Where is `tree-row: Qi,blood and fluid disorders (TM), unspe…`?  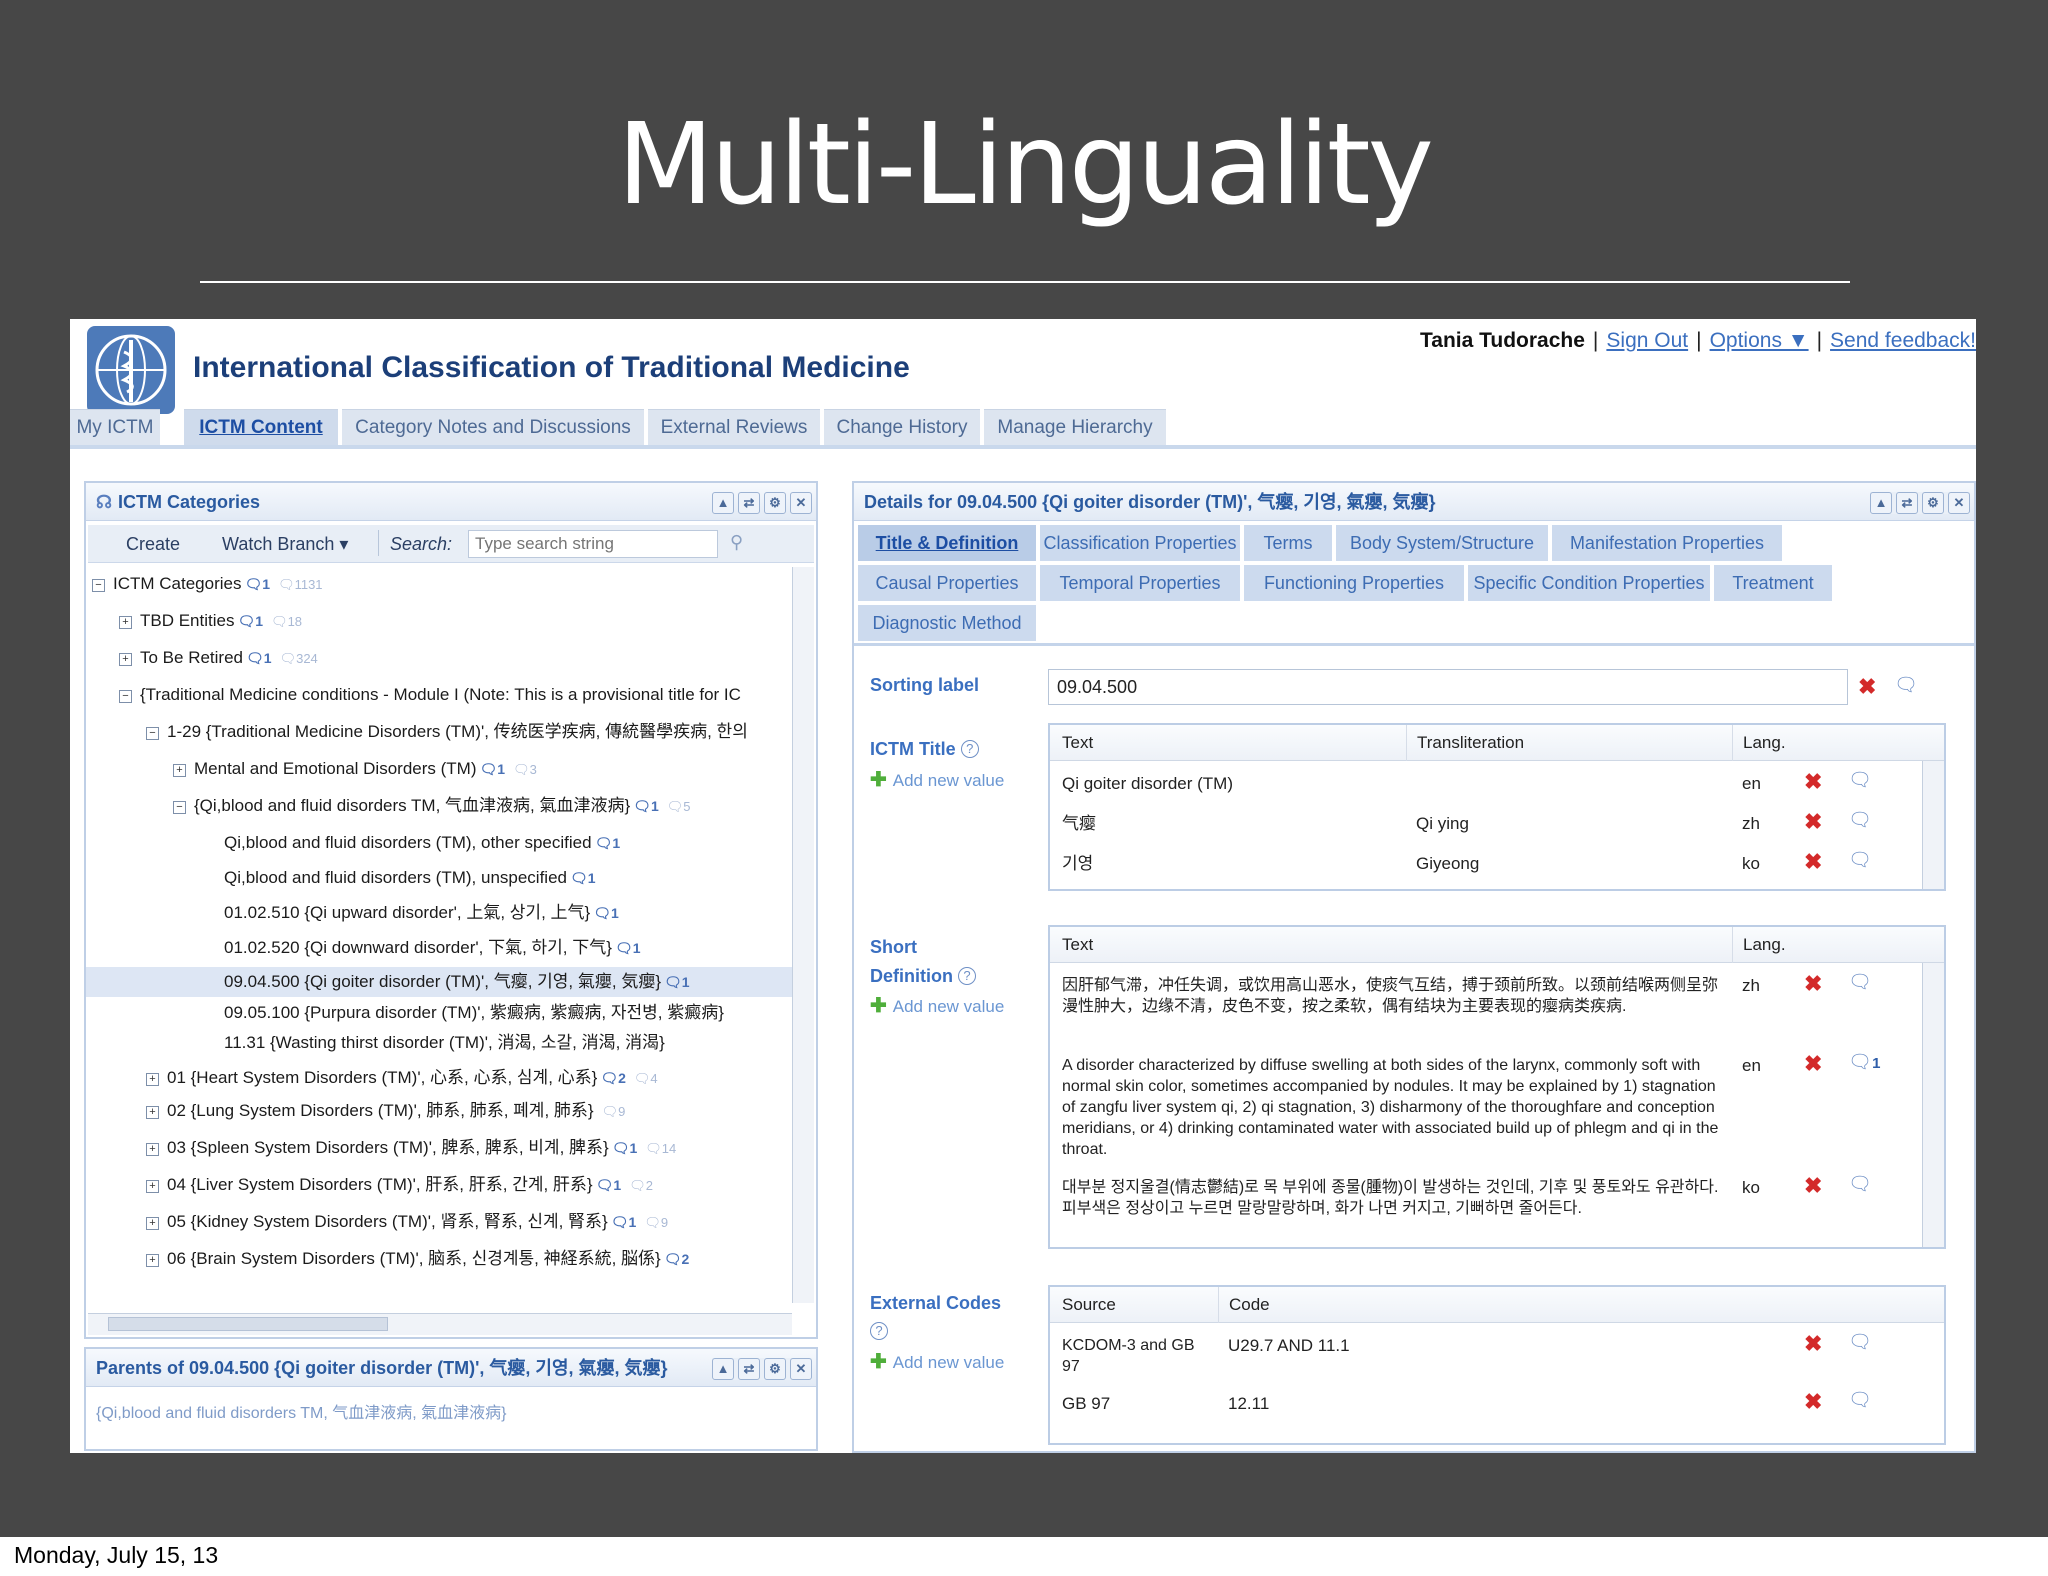
tree-row: Qi,blood and fluid disorders (TM), unspe… is located at coordinates (410, 878).